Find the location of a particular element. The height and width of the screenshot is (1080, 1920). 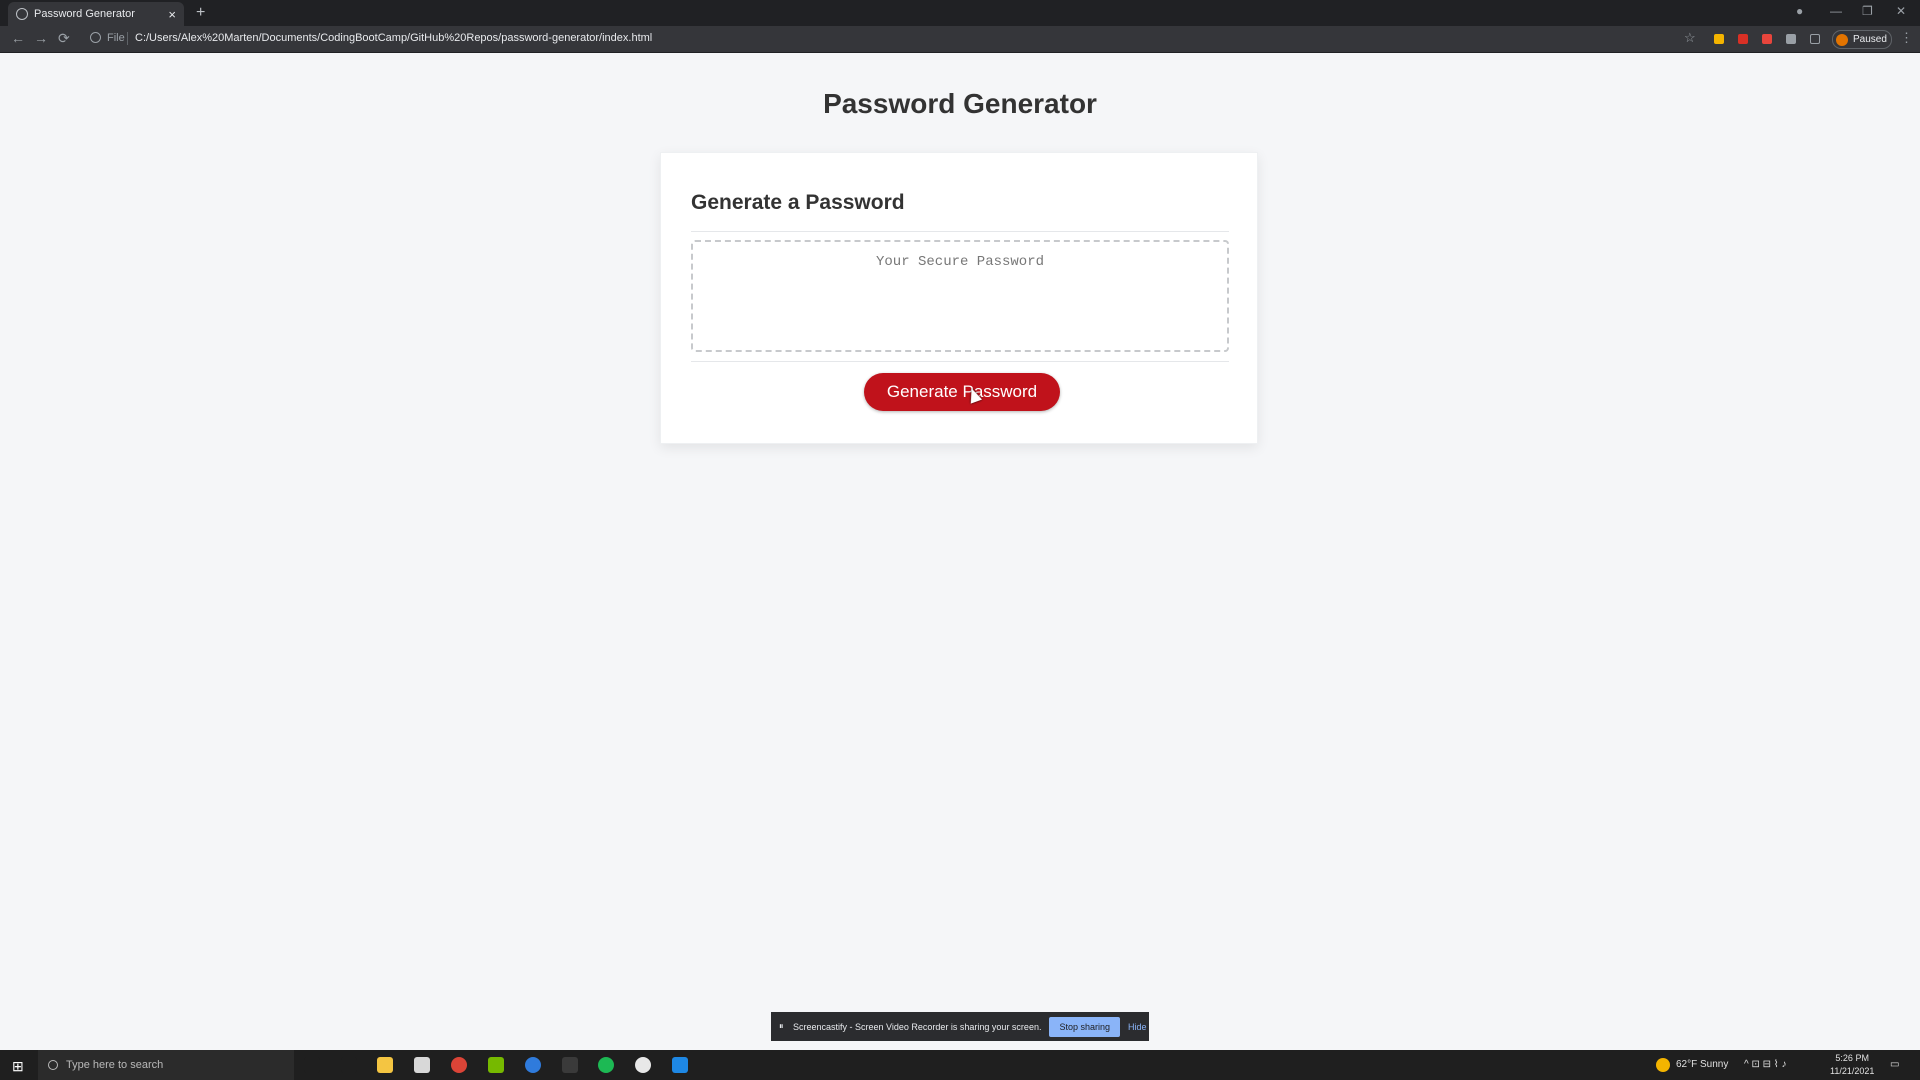

profile-button: Paused is located at coordinates (1862, 39).